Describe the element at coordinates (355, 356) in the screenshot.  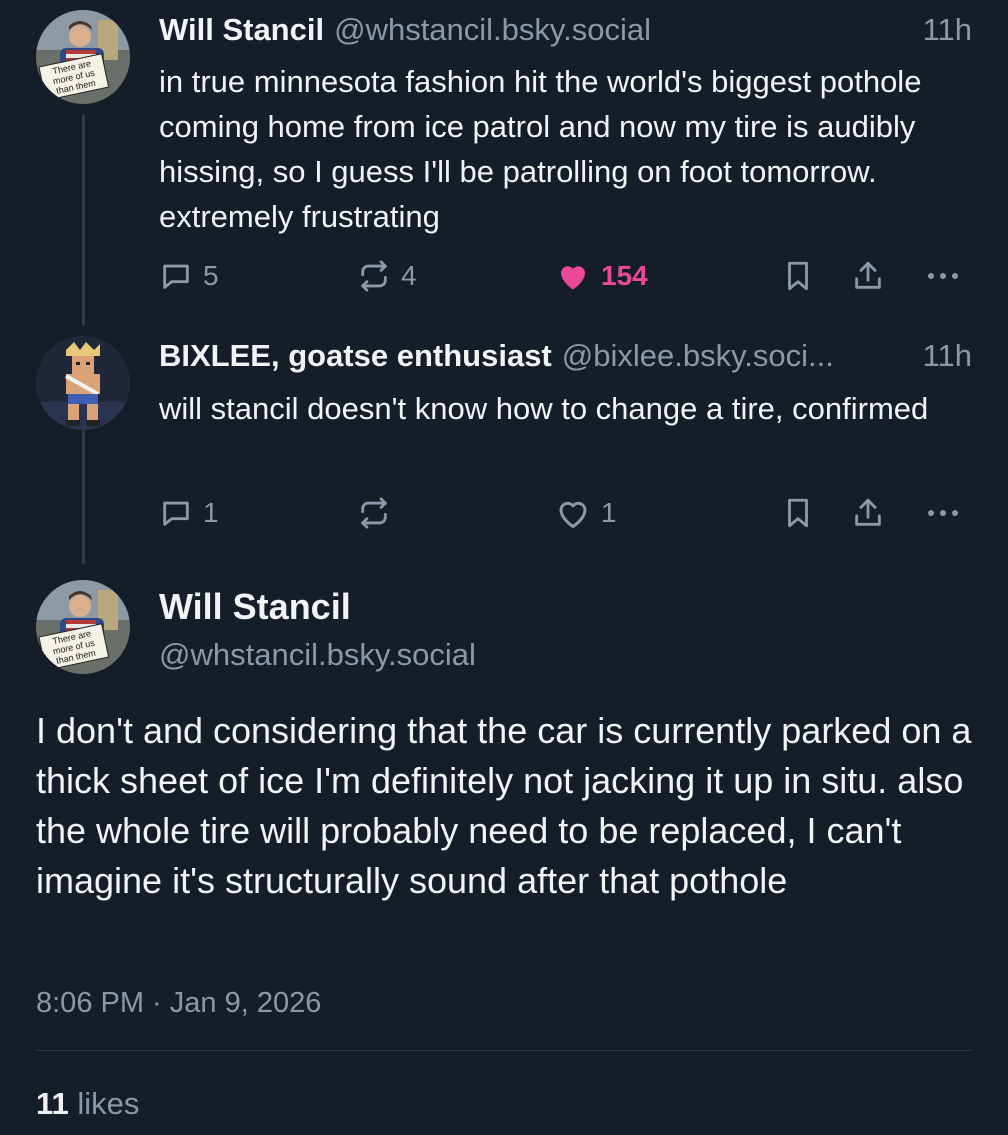
I see `author-name: BIXLEE, goatse enthusiast` at that location.